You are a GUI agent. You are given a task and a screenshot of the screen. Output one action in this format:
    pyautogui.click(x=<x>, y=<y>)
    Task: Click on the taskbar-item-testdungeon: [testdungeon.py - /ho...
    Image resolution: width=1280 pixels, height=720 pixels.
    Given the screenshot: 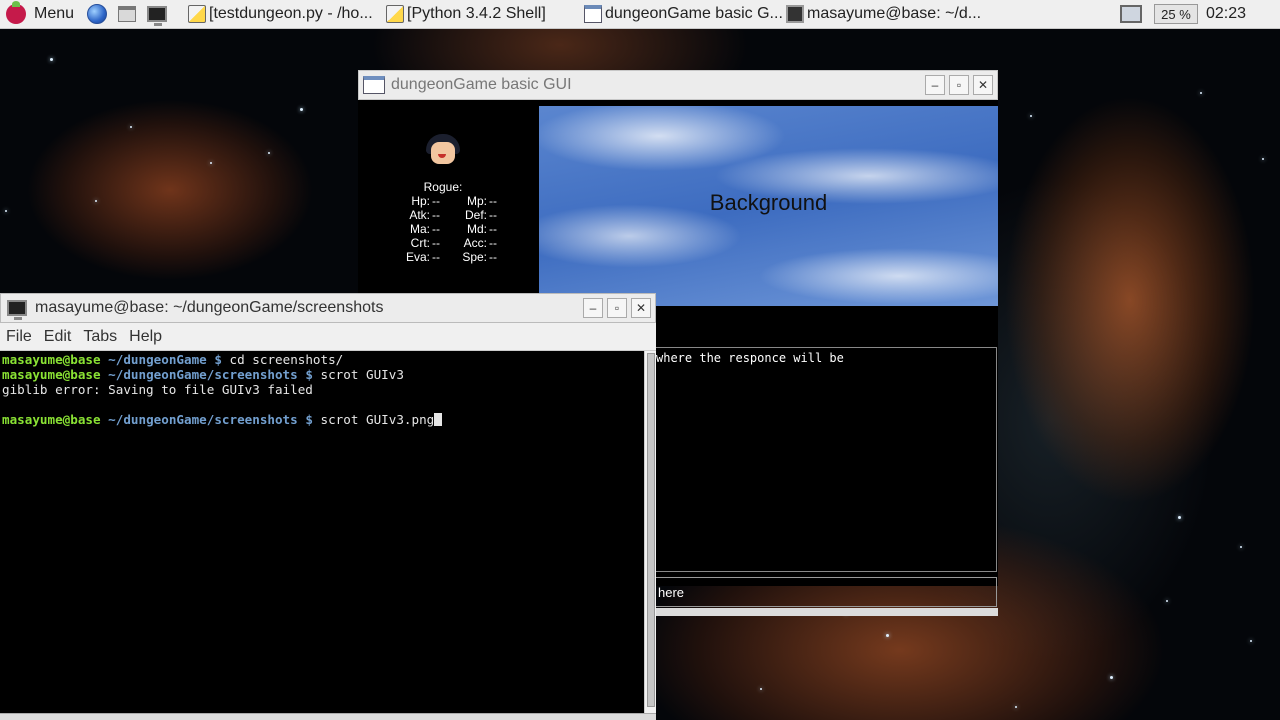 What is the action you would take?
    pyautogui.click(x=283, y=14)
    